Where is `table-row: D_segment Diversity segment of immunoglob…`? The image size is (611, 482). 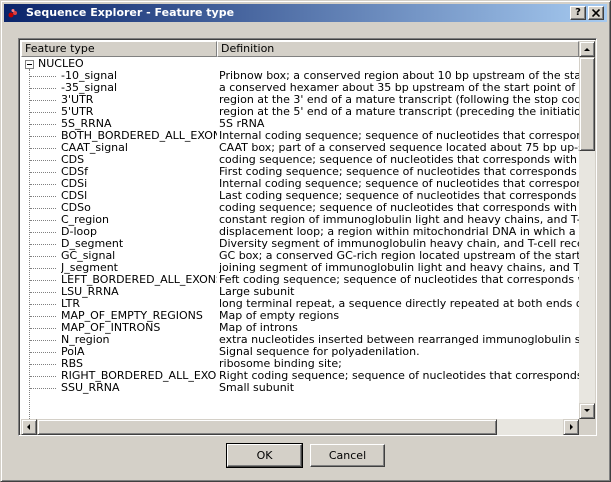
table-row: D_segment Diversity segment of immunoglob… is located at coordinates (300, 244).